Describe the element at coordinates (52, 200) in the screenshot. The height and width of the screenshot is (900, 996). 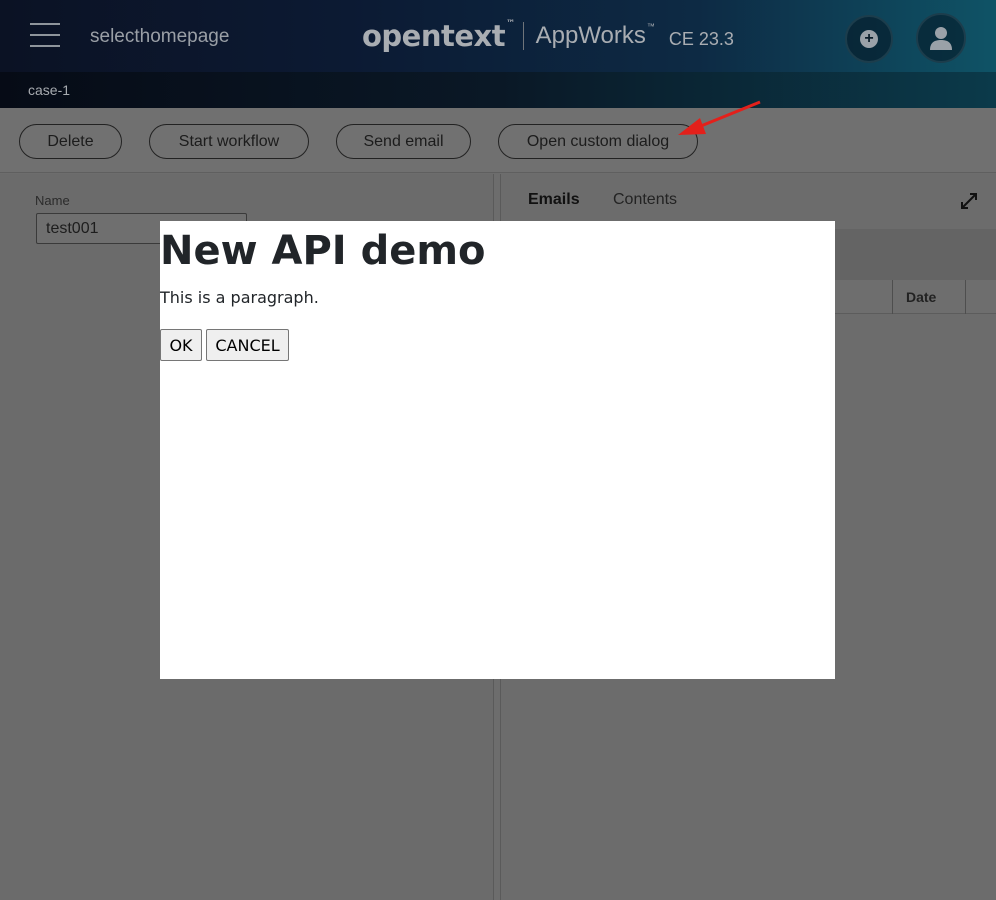
I see `name-label: Name` at that location.